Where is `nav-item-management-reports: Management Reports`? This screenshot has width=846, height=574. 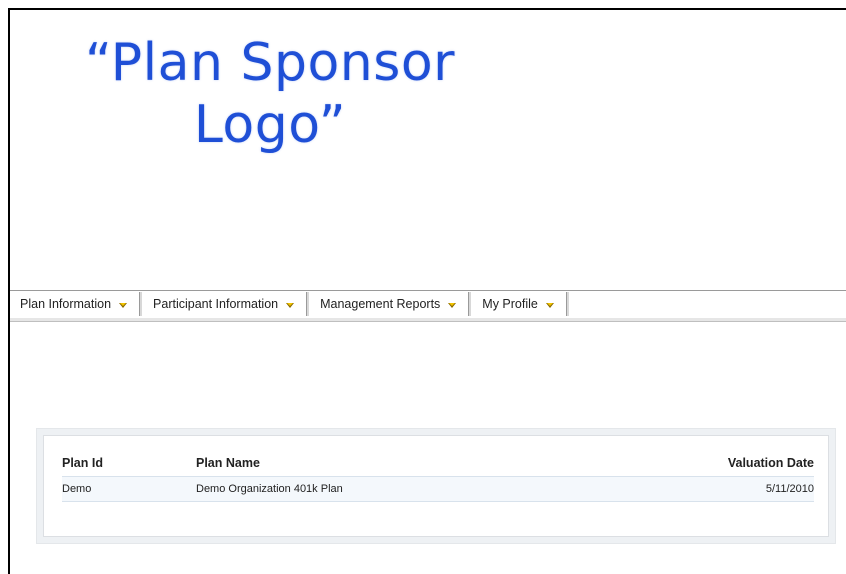
nav-item-management-reports: Management Reports is located at coordinates (390, 304).